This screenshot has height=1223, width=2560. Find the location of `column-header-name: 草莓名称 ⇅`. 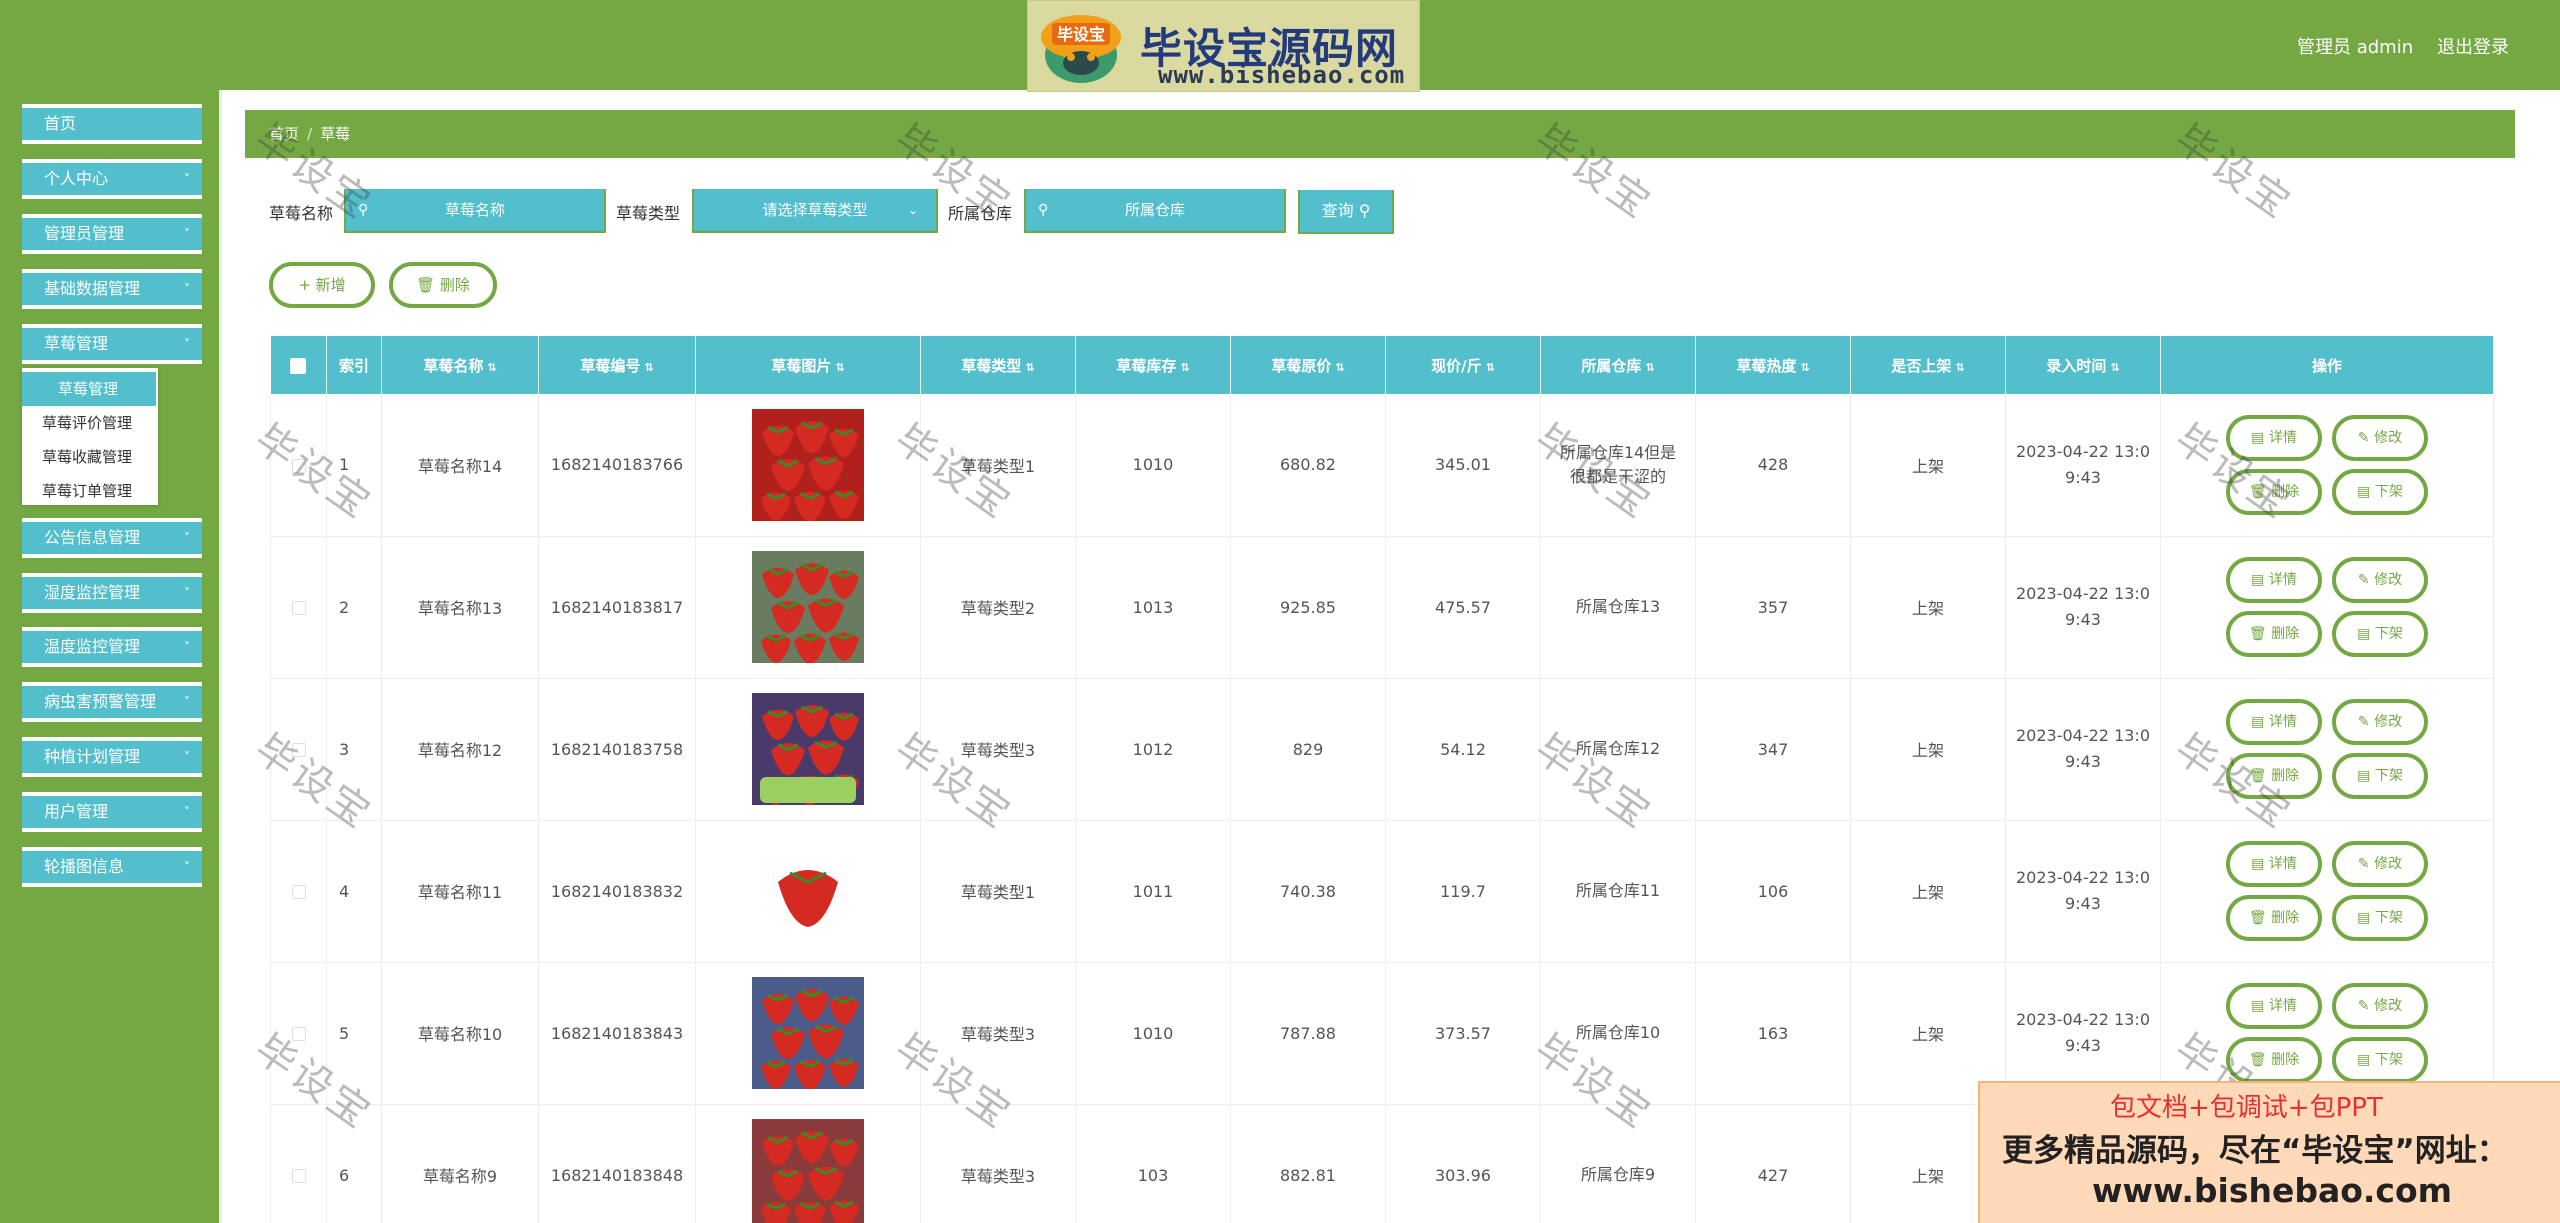

column-header-name: 草莓名称 ⇅ is located at coordinates (460, 365).